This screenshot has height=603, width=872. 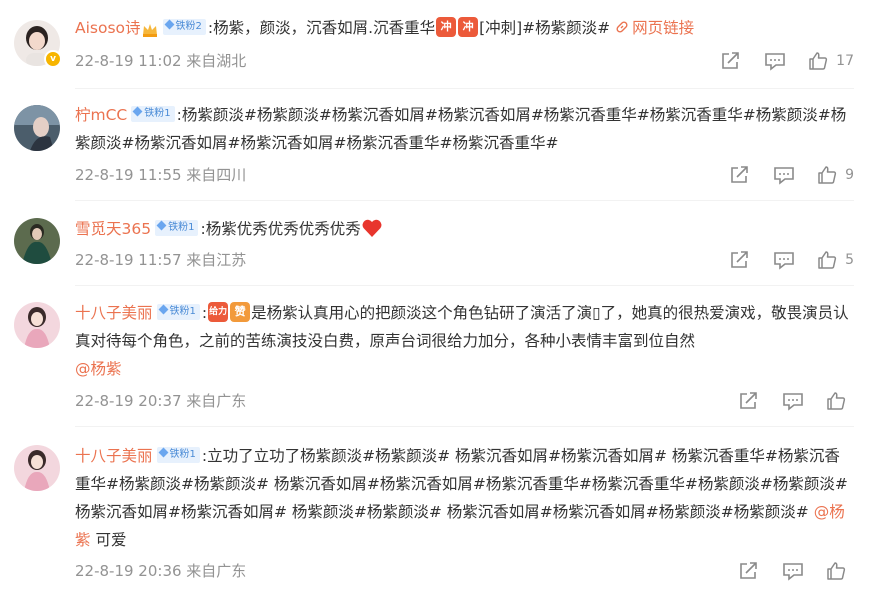 I want to click on username: Aisoso诗, so click(x=108, y=28).